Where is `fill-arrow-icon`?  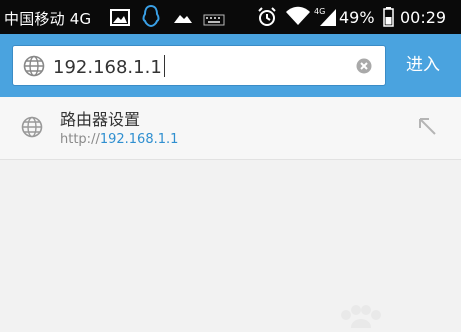
fill-arrow-icon is located at coordinates (427, 128).